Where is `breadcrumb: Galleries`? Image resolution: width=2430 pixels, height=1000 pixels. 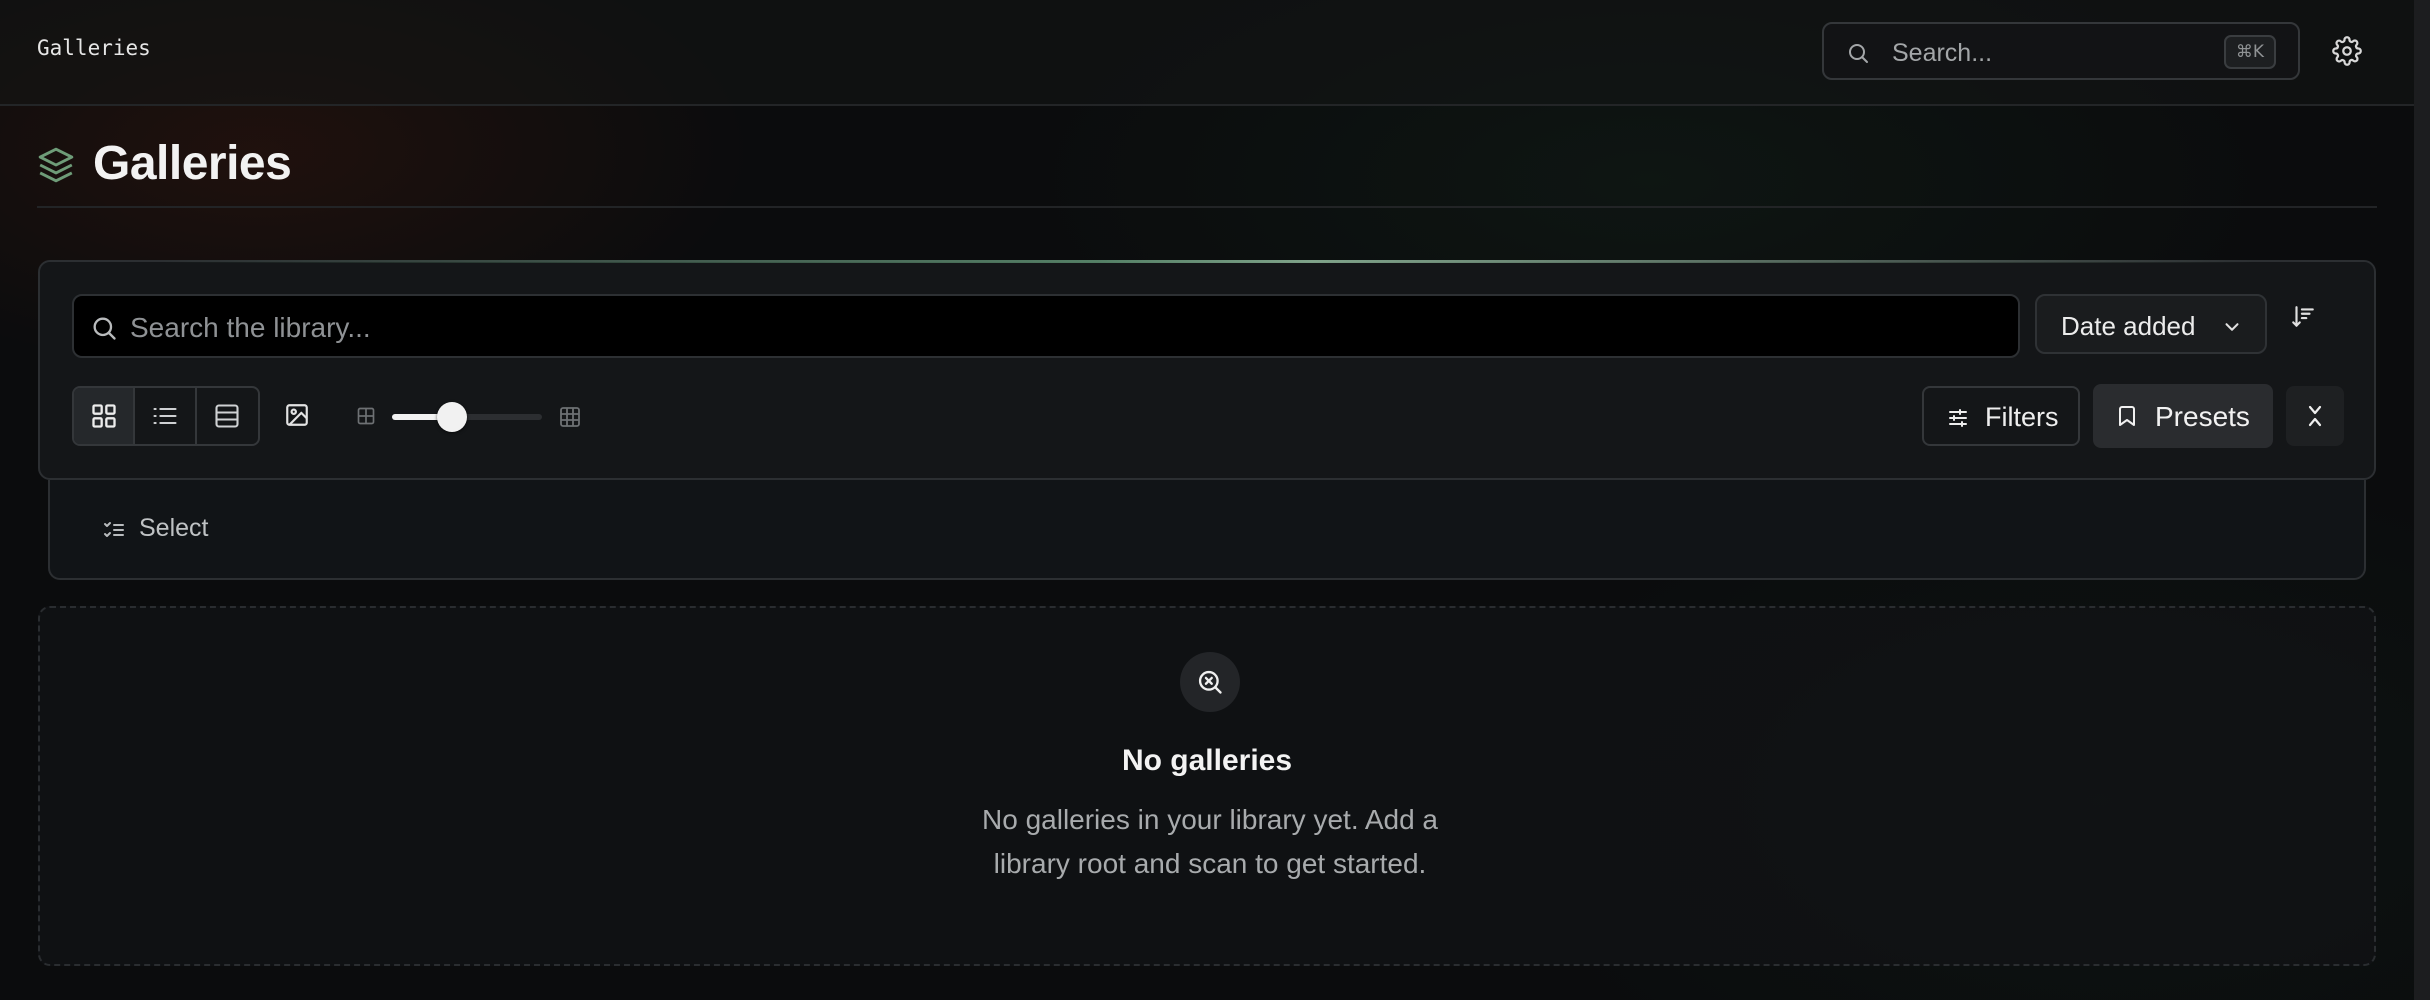
breadcrumb: Galleries is located at coordinates (94, 48).